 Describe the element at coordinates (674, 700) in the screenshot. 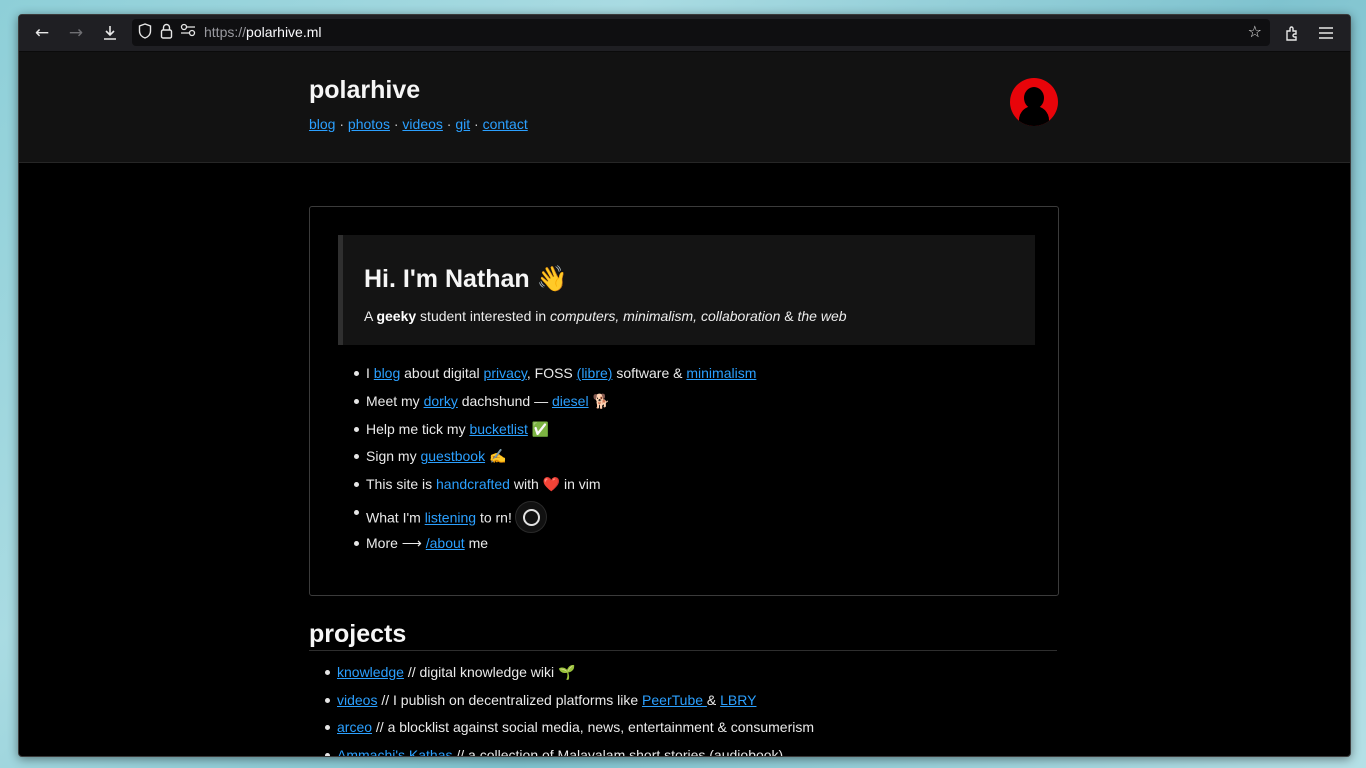

I see `peertube-link: PeerTube` at that location.